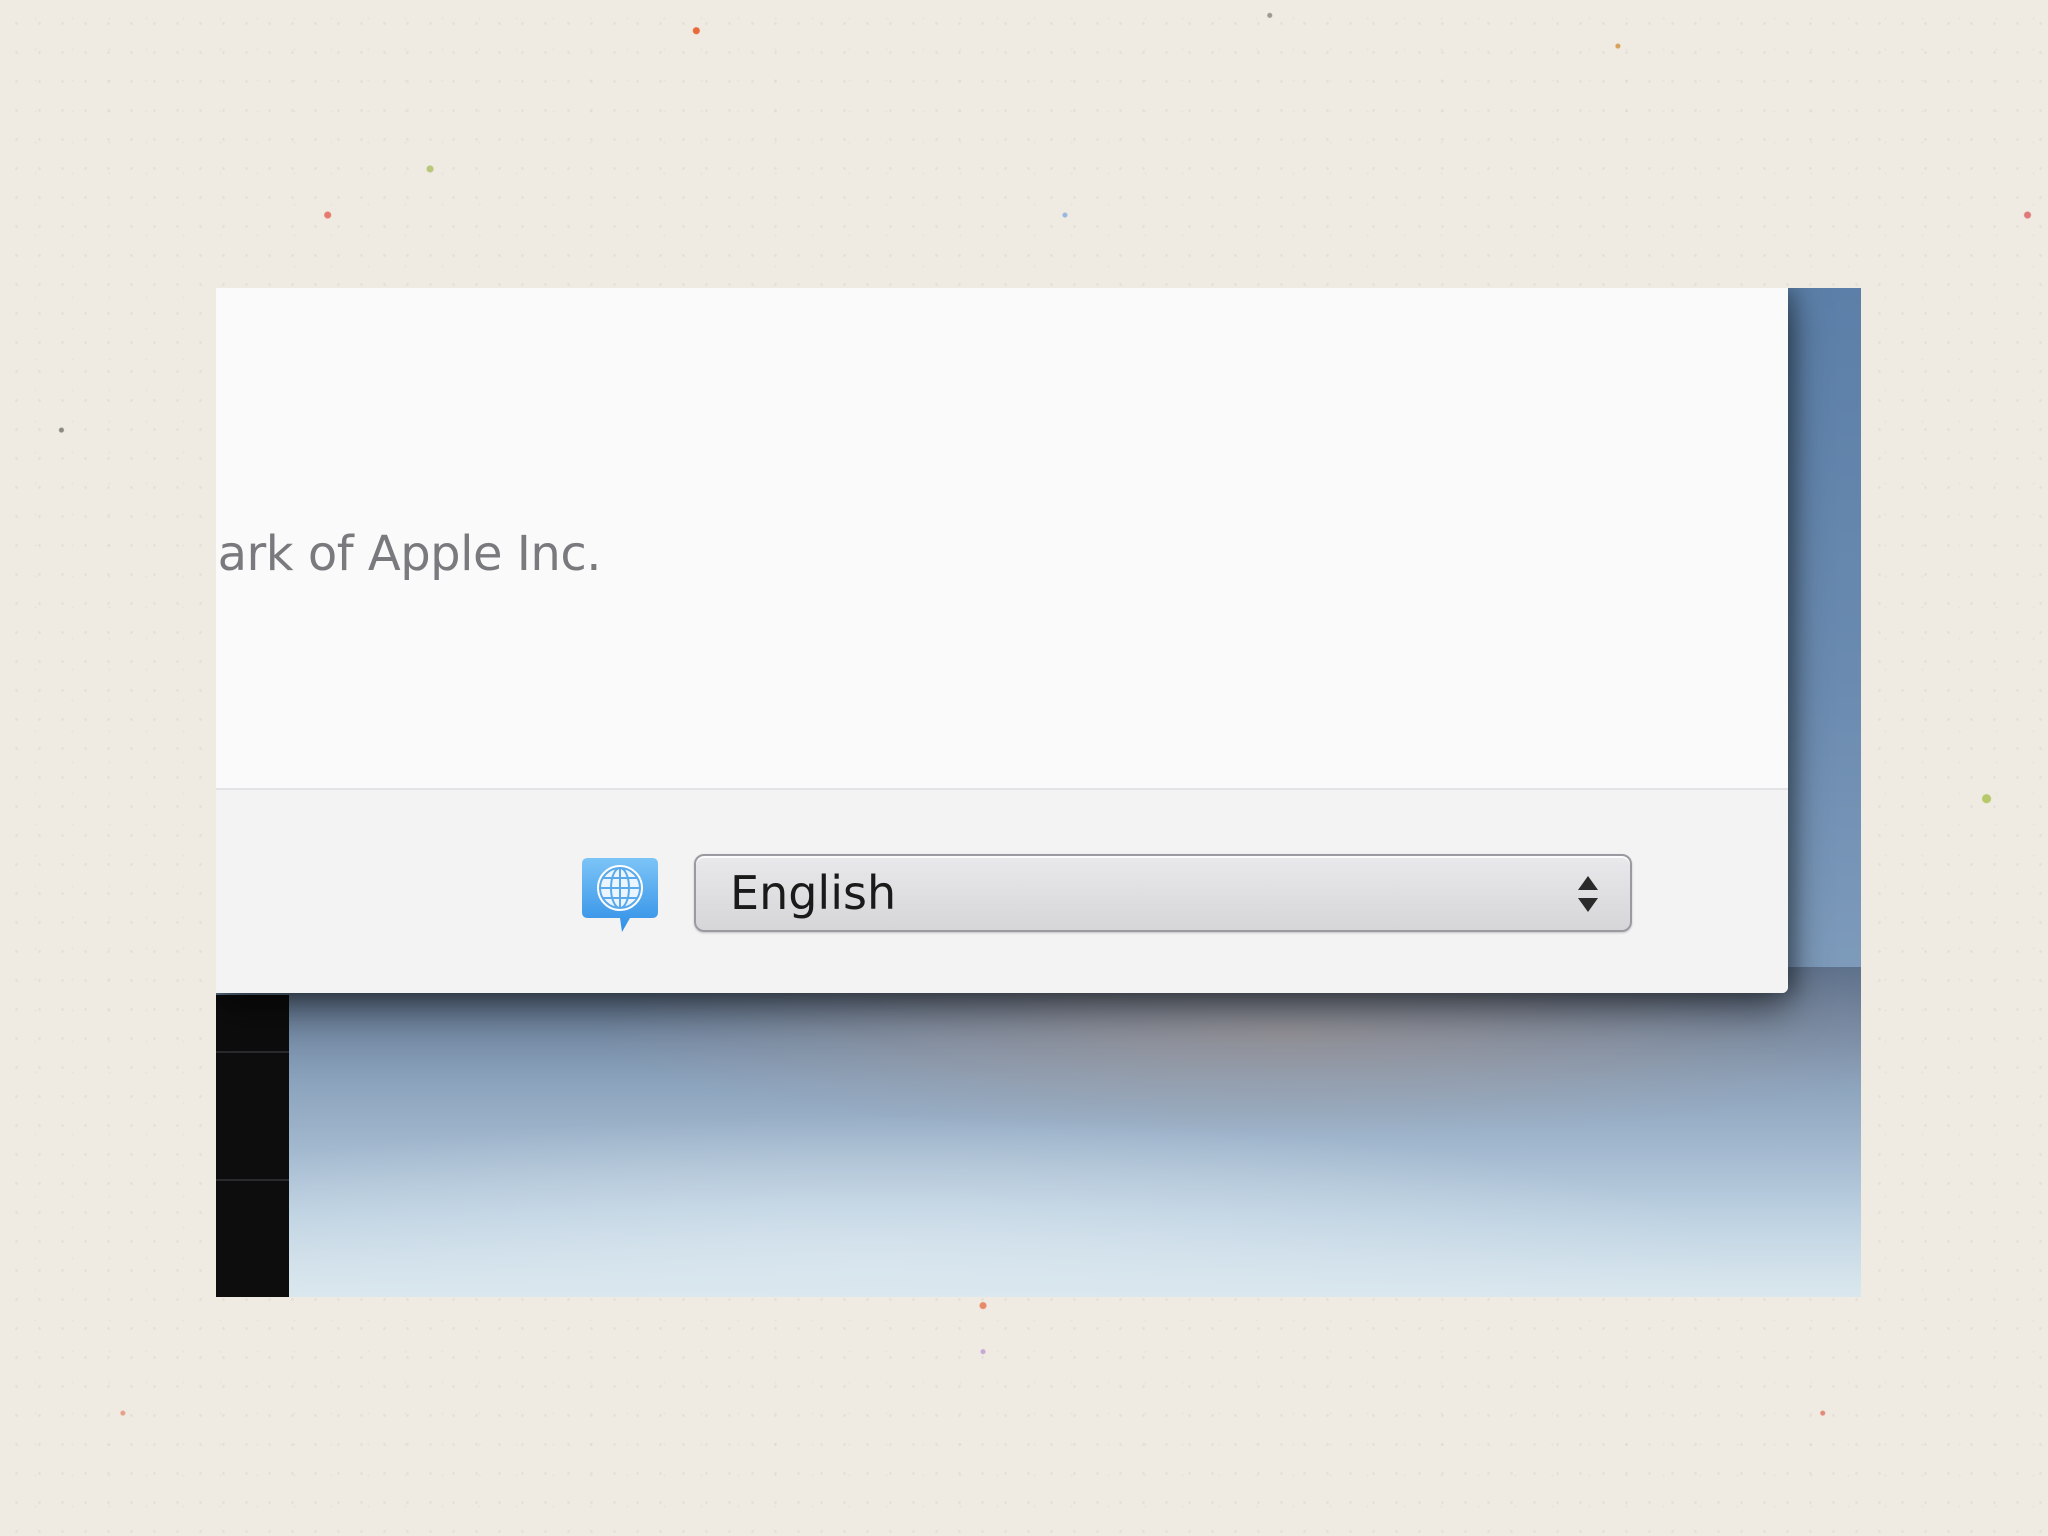  What do you see at coordinates (409, 554) in the screenshot?
I see `trademark-text: ark of Apple Inc.` at bounding box center [409, 554].